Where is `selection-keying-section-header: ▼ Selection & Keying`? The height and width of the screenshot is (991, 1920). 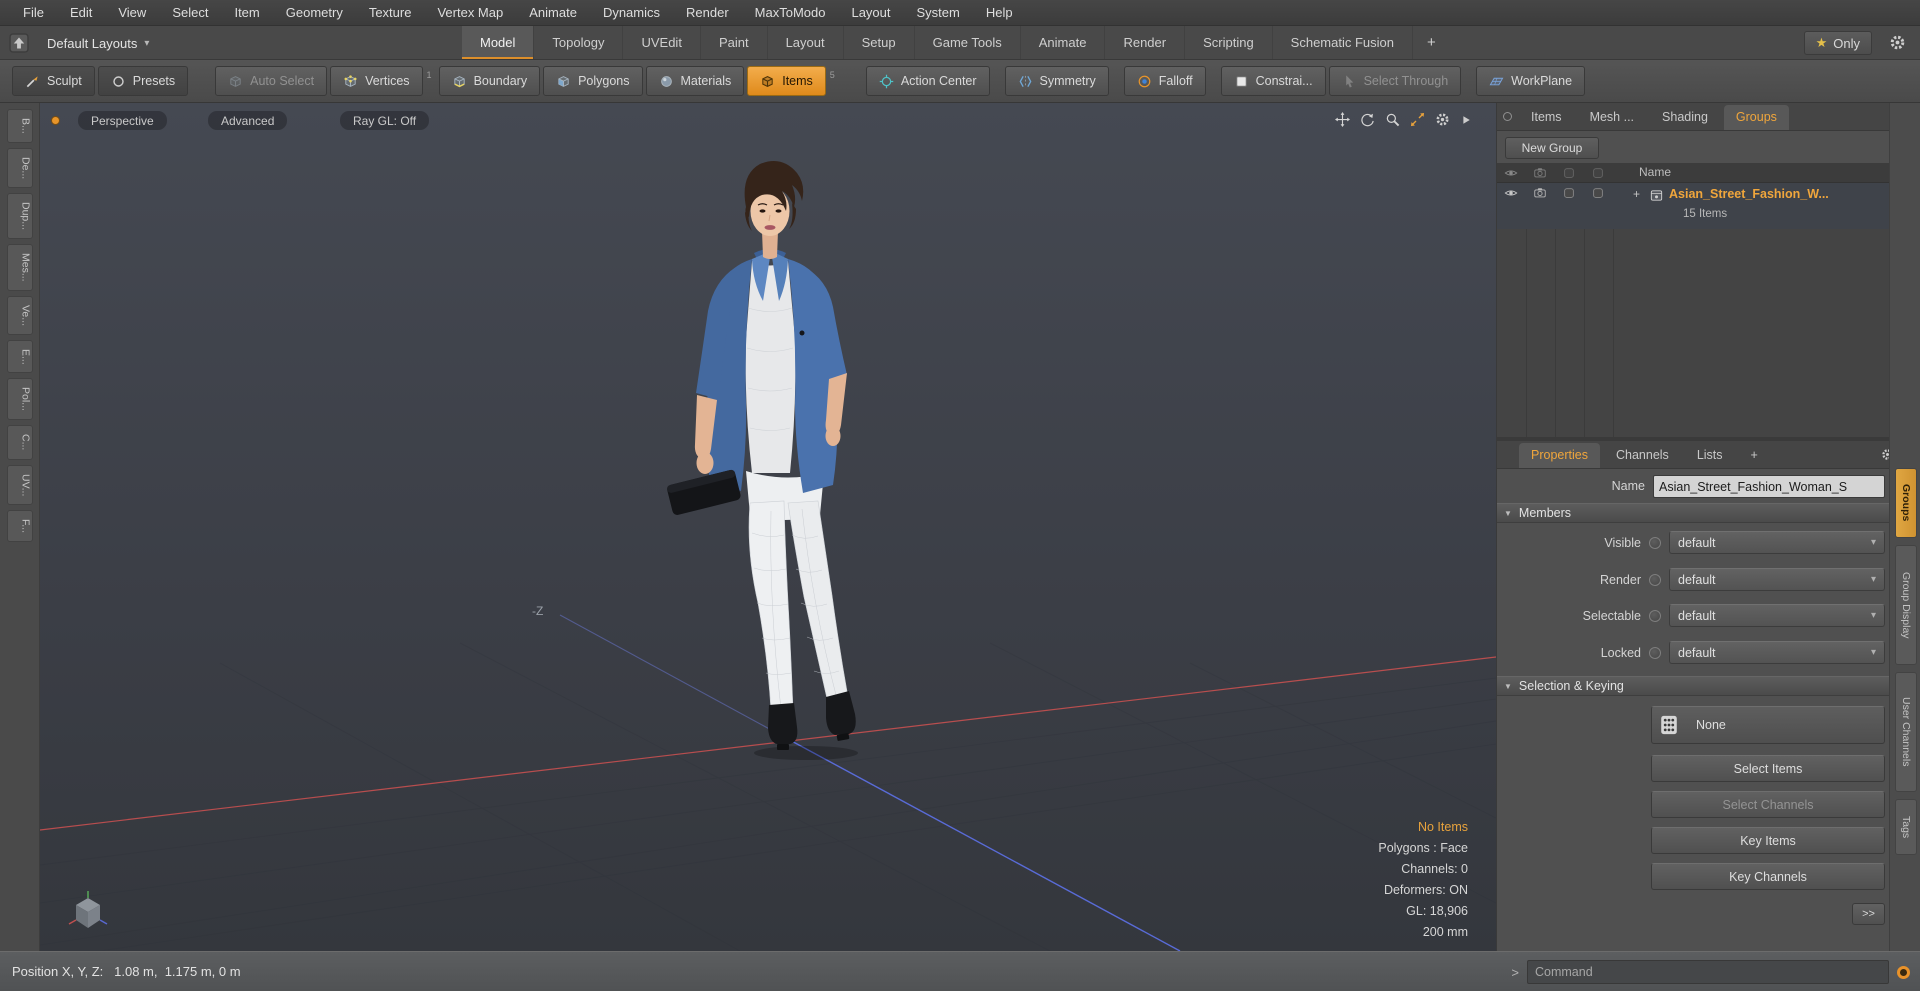
selection-keying-section-header: ▼ Selection & Keying is located at coordinates (1693, 686).